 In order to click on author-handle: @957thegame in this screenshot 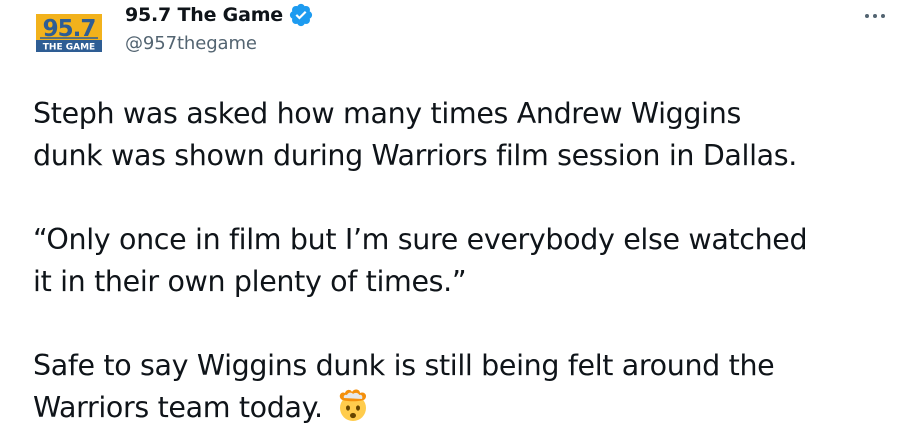, I will do `click(219, 43)`.